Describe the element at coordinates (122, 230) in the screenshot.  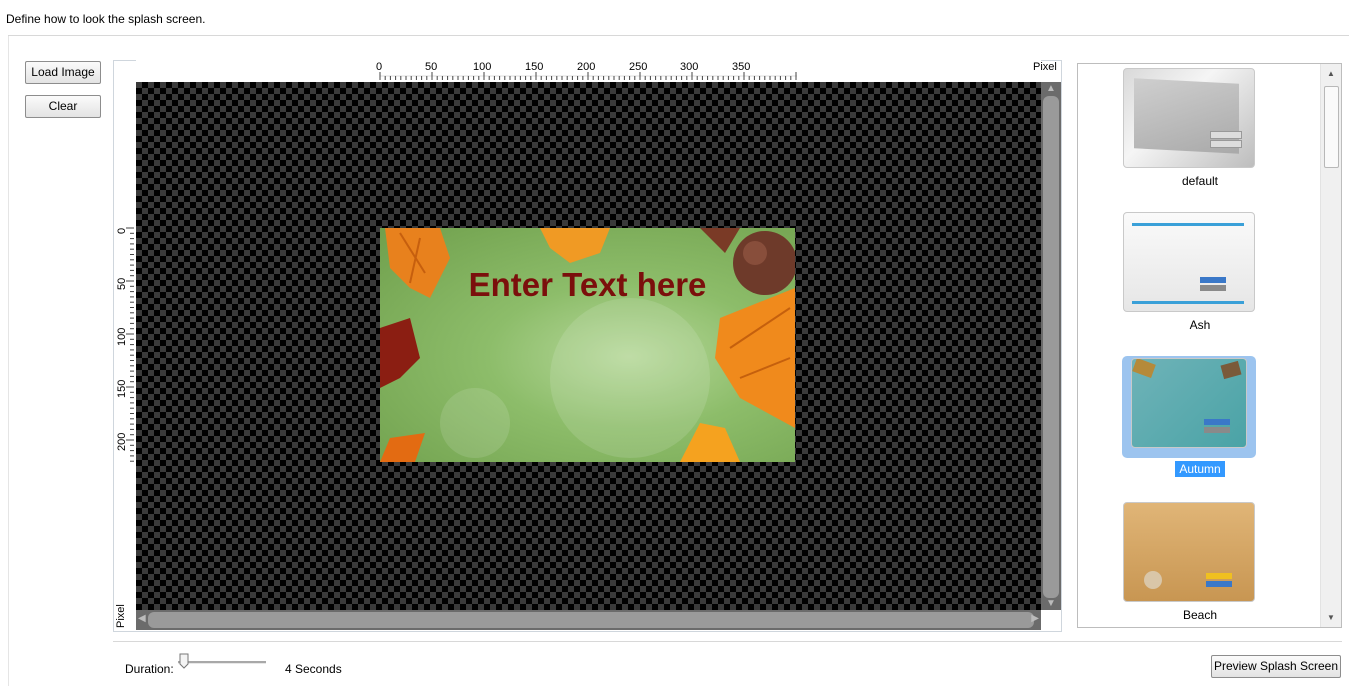
I see `y-tick-label: 0` at that location.